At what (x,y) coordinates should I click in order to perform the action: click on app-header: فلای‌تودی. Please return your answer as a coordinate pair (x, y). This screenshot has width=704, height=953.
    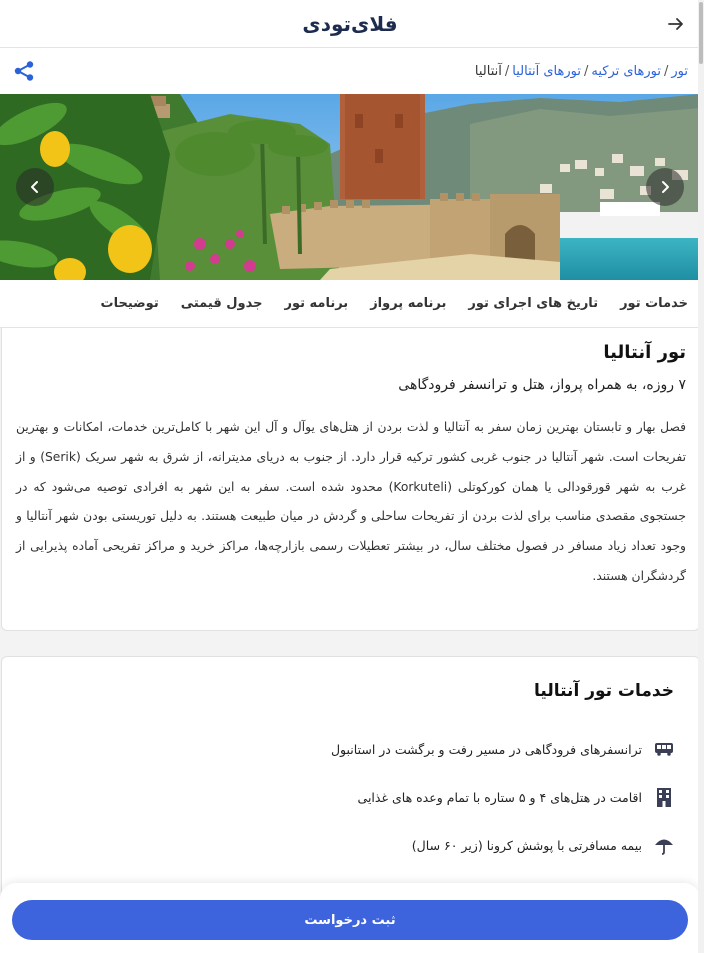
    Looking at the image, I should click on (350, 24).